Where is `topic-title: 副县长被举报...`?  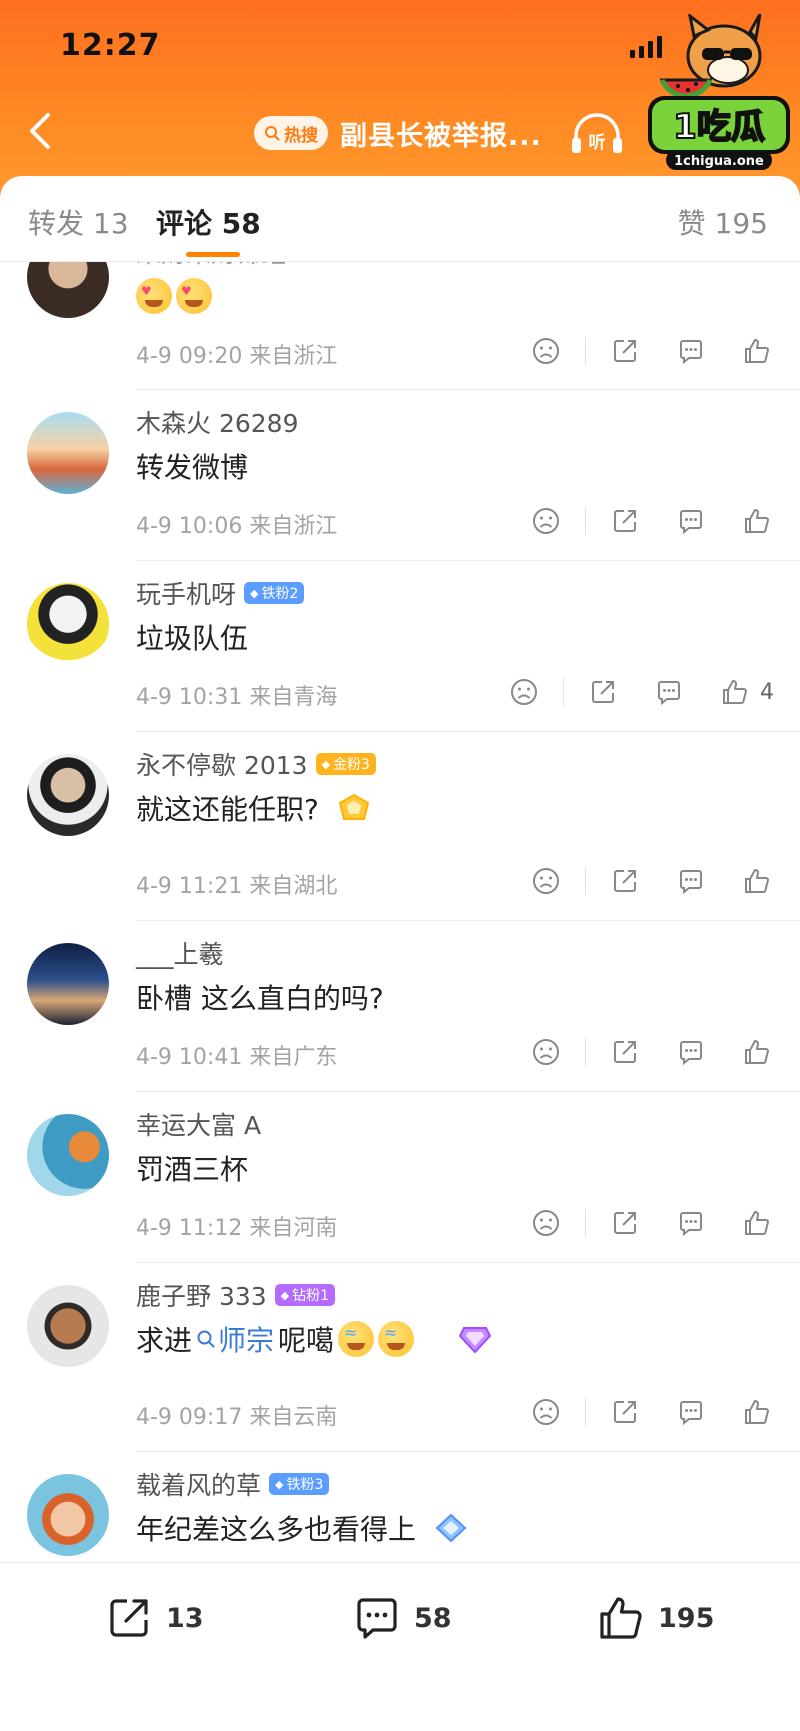 topic-title: 副县长被举报... is located at coordinates (441, 133).